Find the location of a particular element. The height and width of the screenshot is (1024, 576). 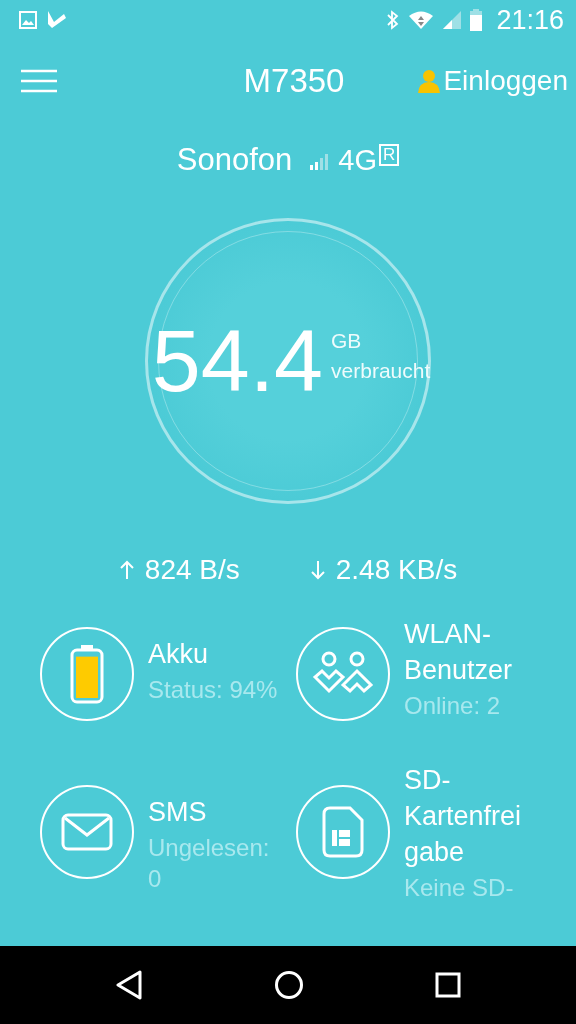

wifi-icon is located at coordinates (421, 20).